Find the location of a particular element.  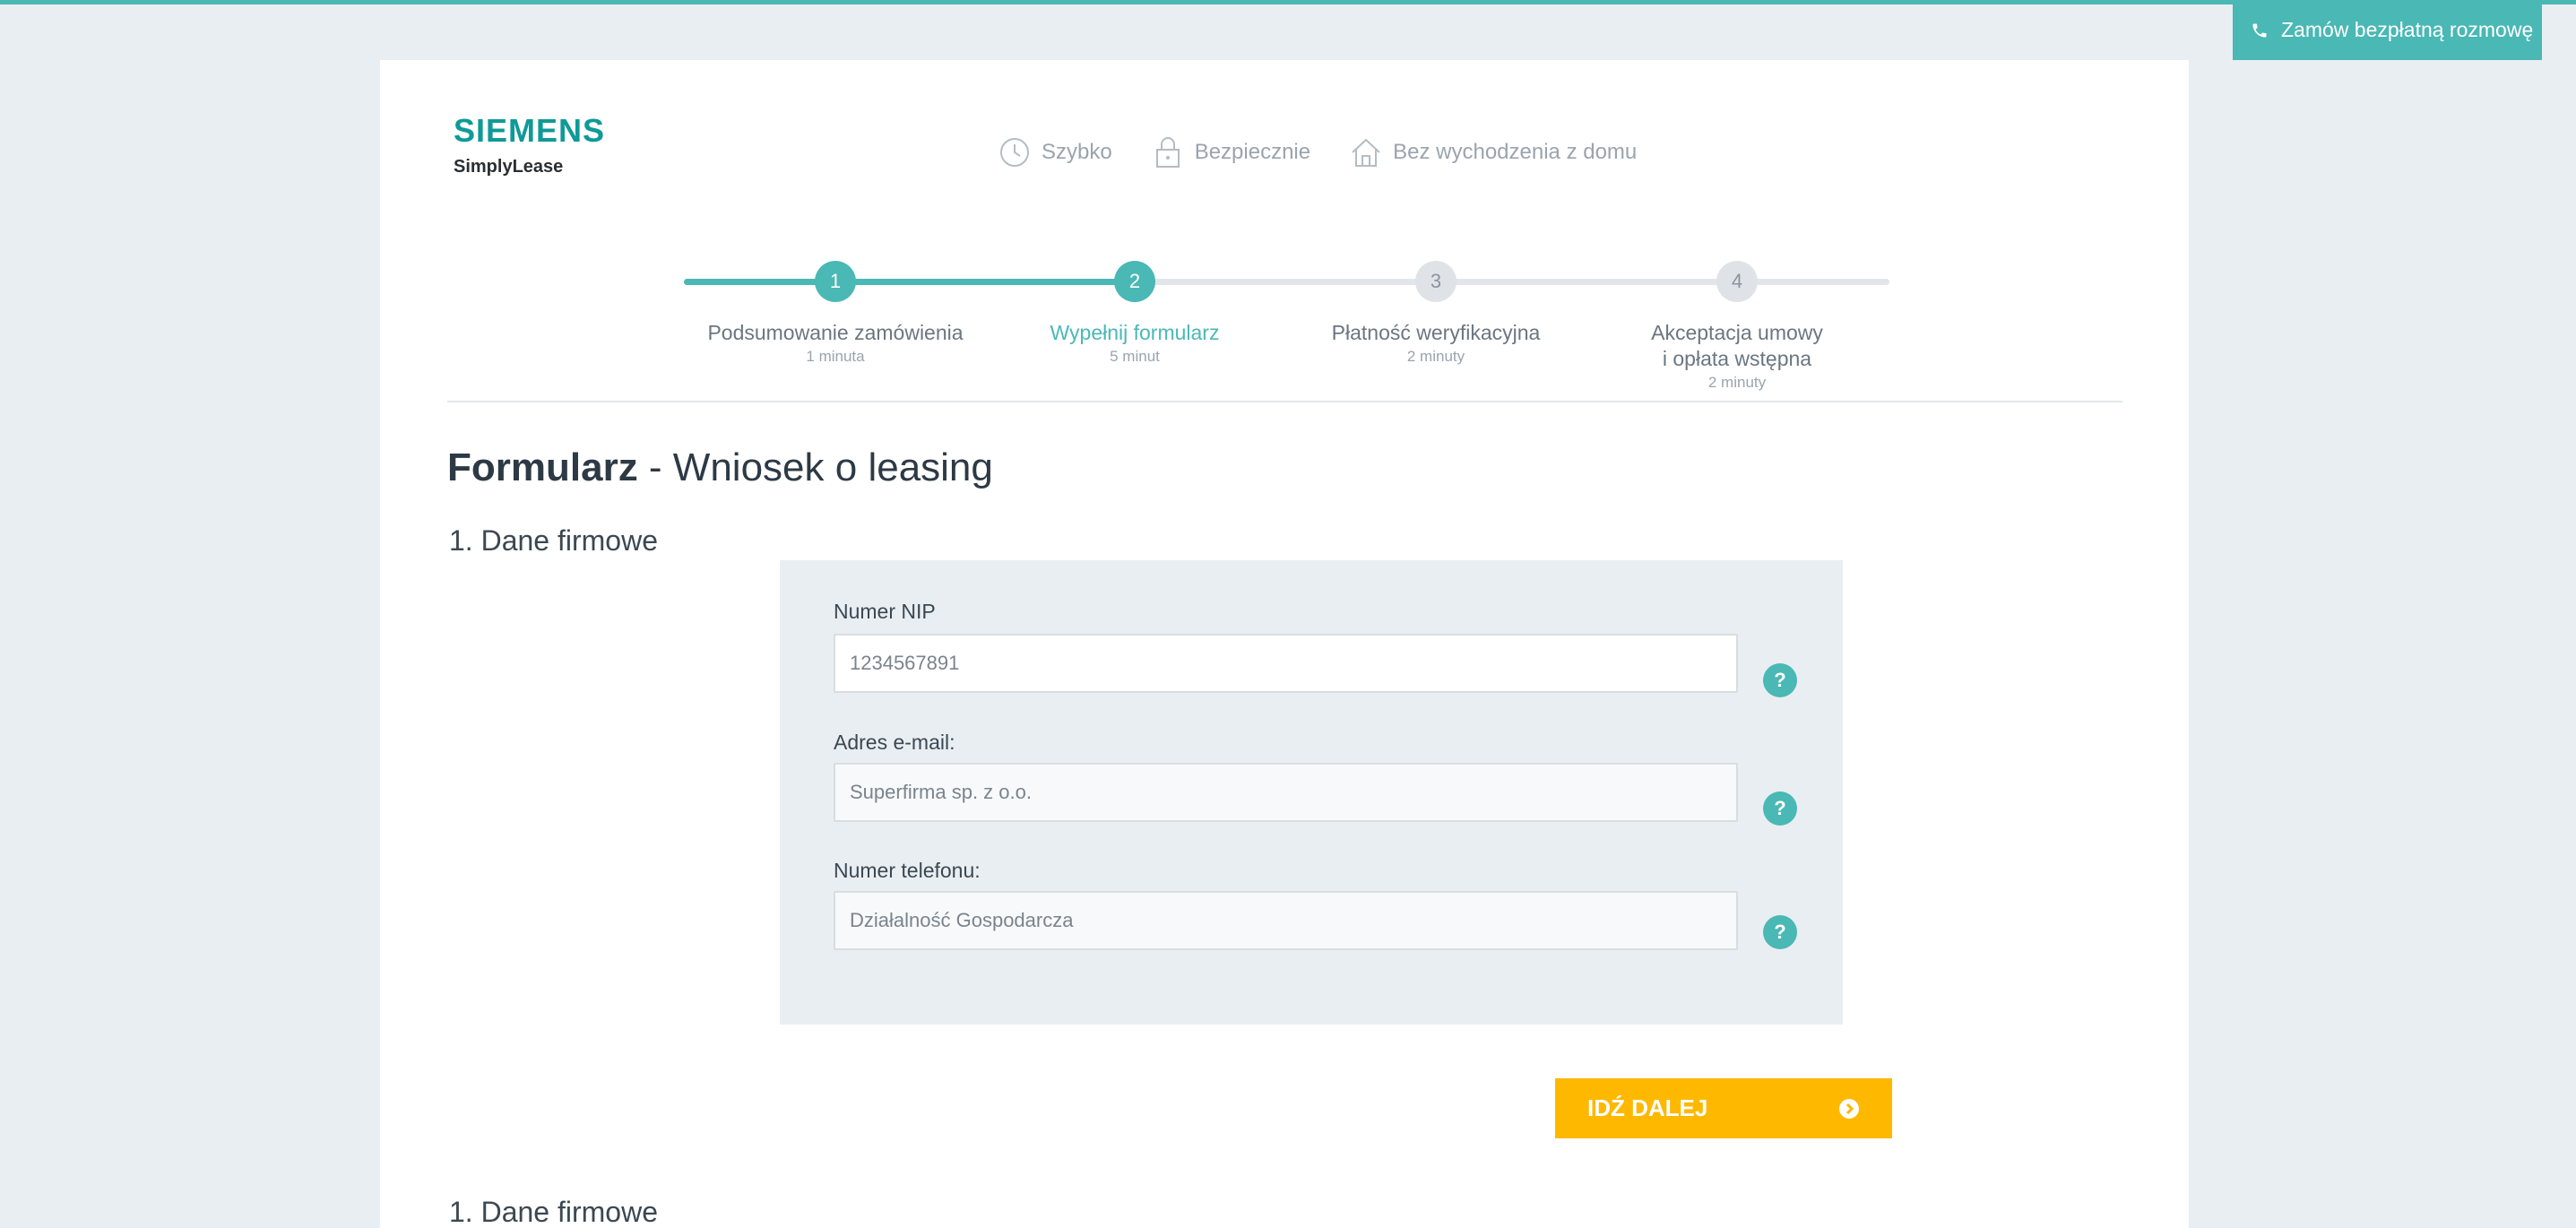

email-input: Superfirma sp. z o.o. is located at coordinates (1286, 792).